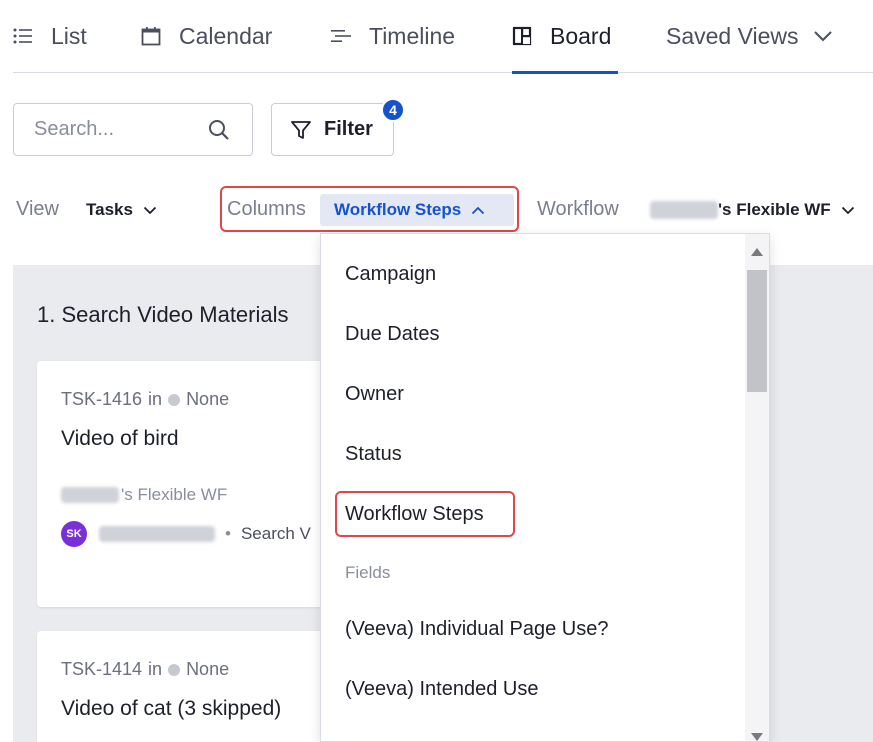  Describe the element at coordinates (390, 274) in the screenshot. I see `menu-item-campaign: Campaign` at that location.